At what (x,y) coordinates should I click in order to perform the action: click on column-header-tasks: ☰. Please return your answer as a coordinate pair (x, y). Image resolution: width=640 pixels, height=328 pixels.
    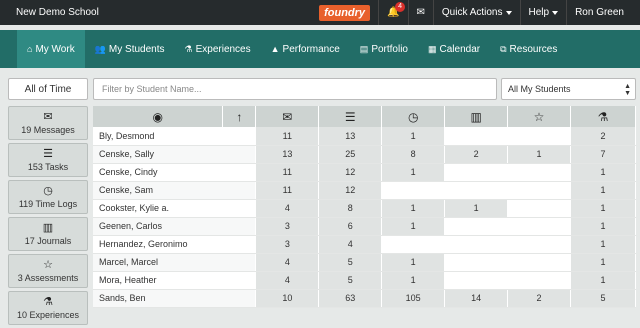
    Looking at the image, I should click on (350, 116).